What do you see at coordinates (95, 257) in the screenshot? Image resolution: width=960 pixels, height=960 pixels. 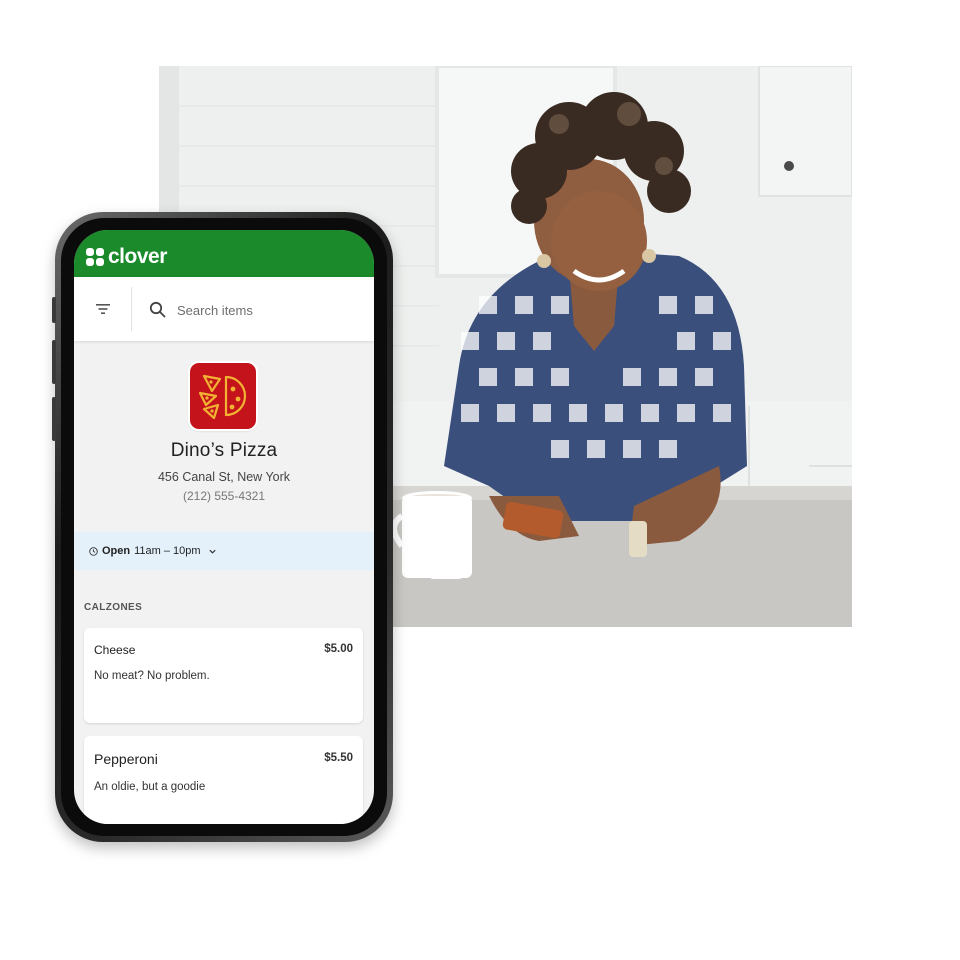 I see `clover-logo-icon` at bounding box center [95, 257].